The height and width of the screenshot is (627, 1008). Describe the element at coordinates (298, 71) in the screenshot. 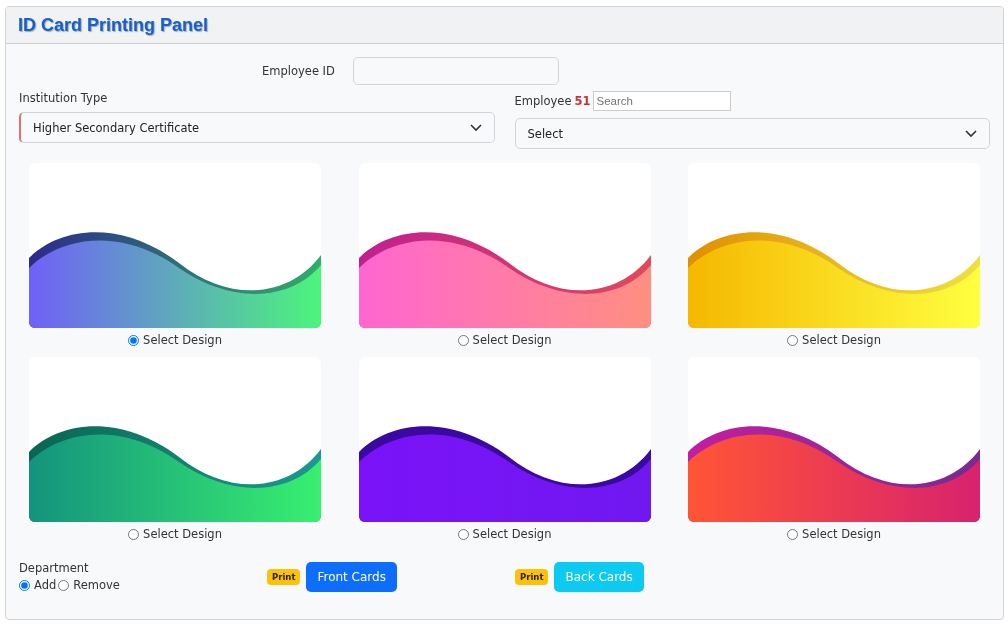

I see `employee-id-label: Employee ID` at that location.